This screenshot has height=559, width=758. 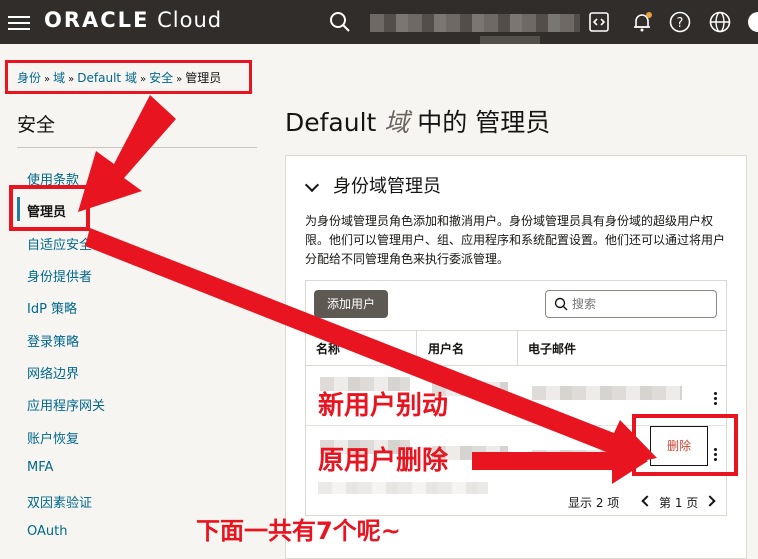 What do you see at coordinates (383, 461) in the screenshot?
I see `annotation-old-user: 原用户删除` at bounding box center [383, 461].